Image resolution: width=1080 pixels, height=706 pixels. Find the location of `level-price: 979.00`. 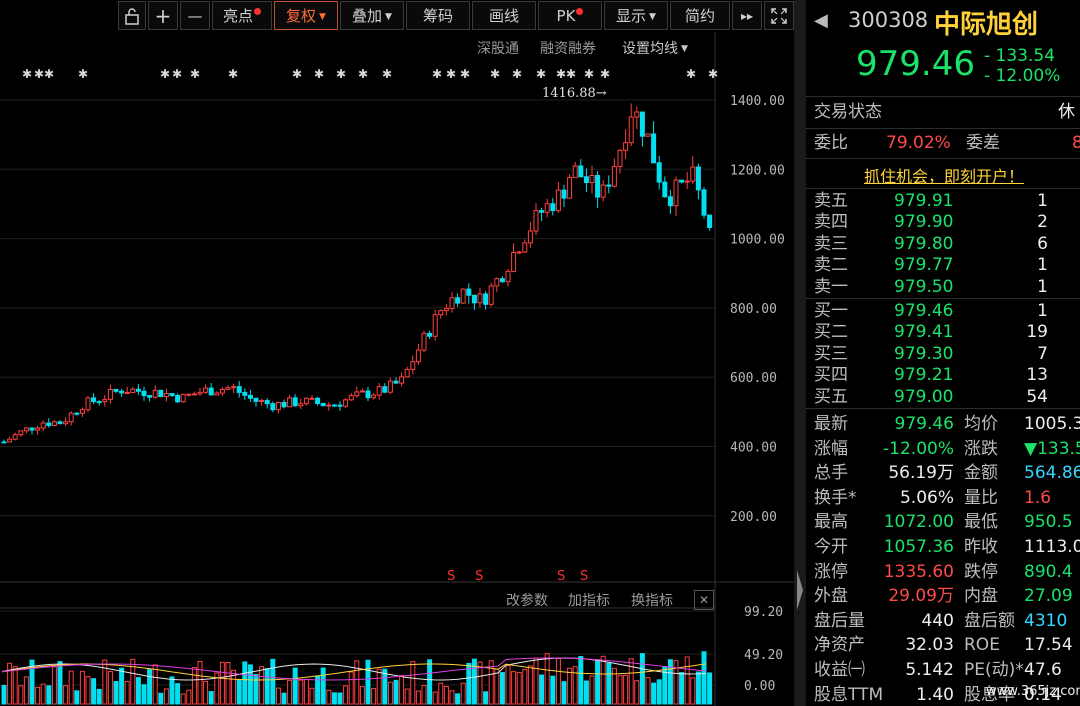

level-price: 979.00 is located at coordinates (924, 396).